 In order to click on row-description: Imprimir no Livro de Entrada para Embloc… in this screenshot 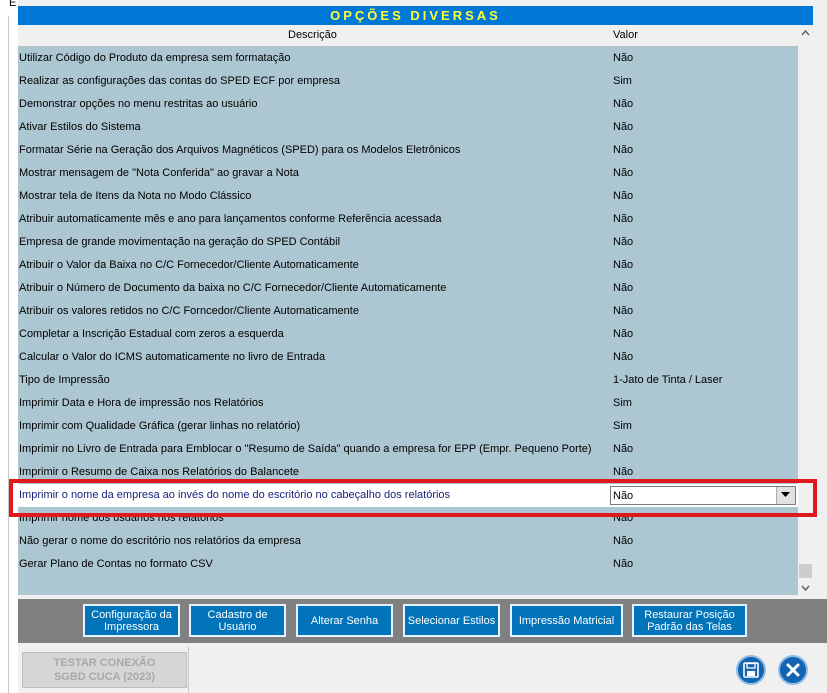, I will do `click(305, 449)`.